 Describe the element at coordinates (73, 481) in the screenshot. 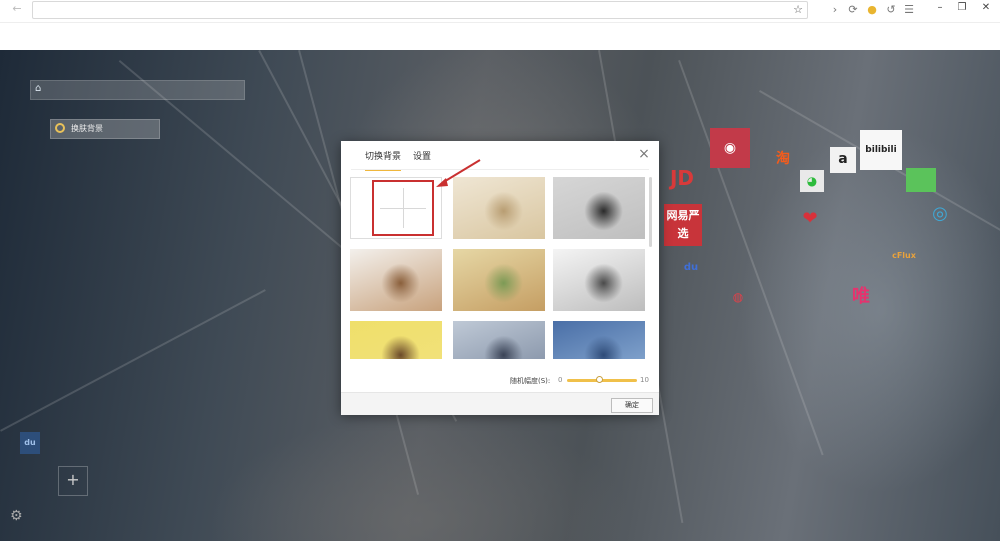

I see `add-shortcut-button: +` at that location.